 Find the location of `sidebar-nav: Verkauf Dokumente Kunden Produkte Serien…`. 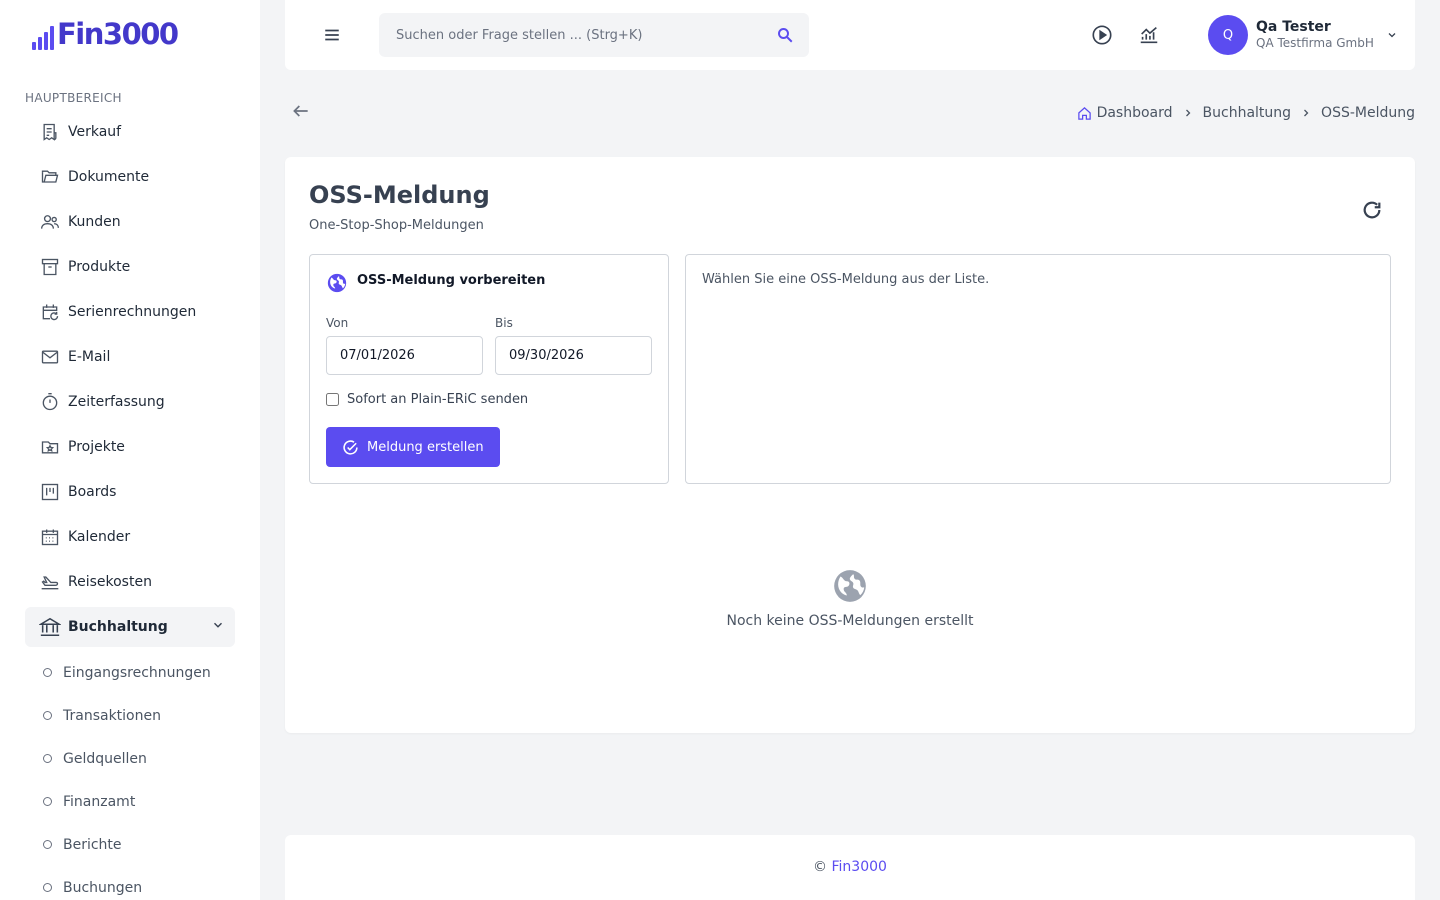

sidebar-nav: Verkauf Dokumente Kunden Produkte Serien… is located at coordinates (130, 506).